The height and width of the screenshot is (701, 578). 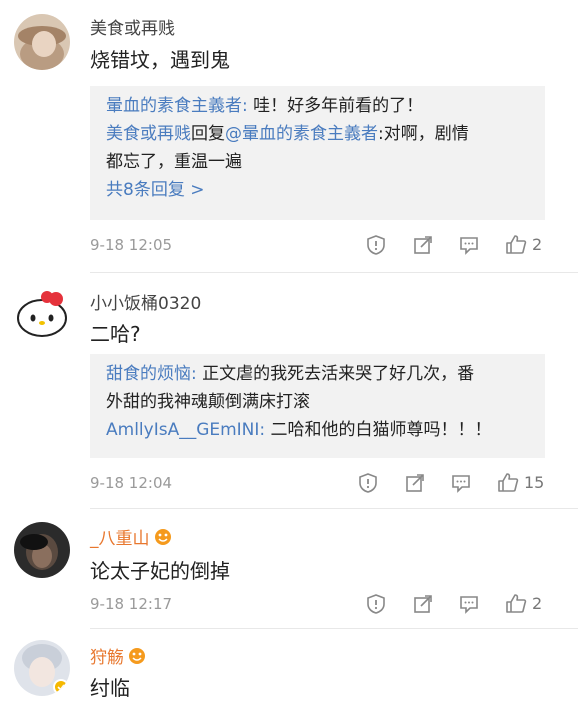 I want to click on comment-time: 9-18 12:05, so click(x=131, y=245).